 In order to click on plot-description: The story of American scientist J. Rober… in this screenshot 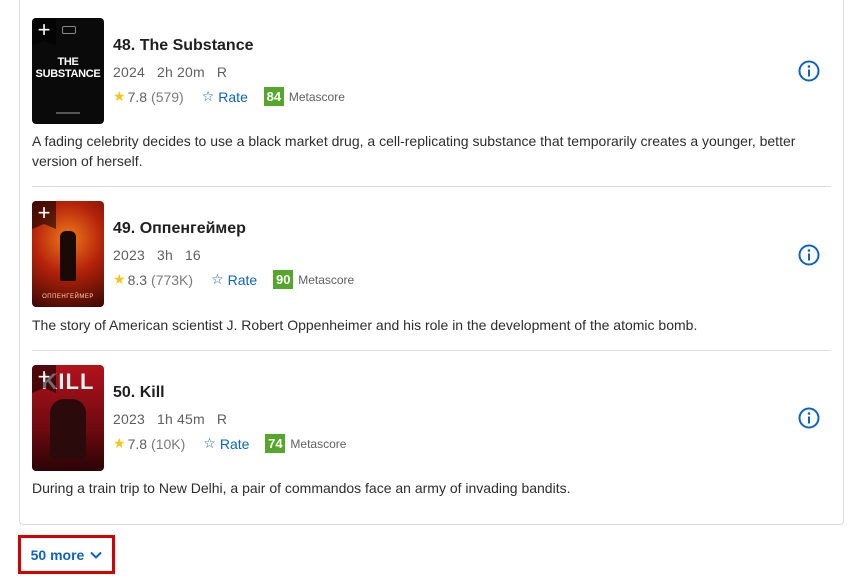, I will do `click(365, 325)`.